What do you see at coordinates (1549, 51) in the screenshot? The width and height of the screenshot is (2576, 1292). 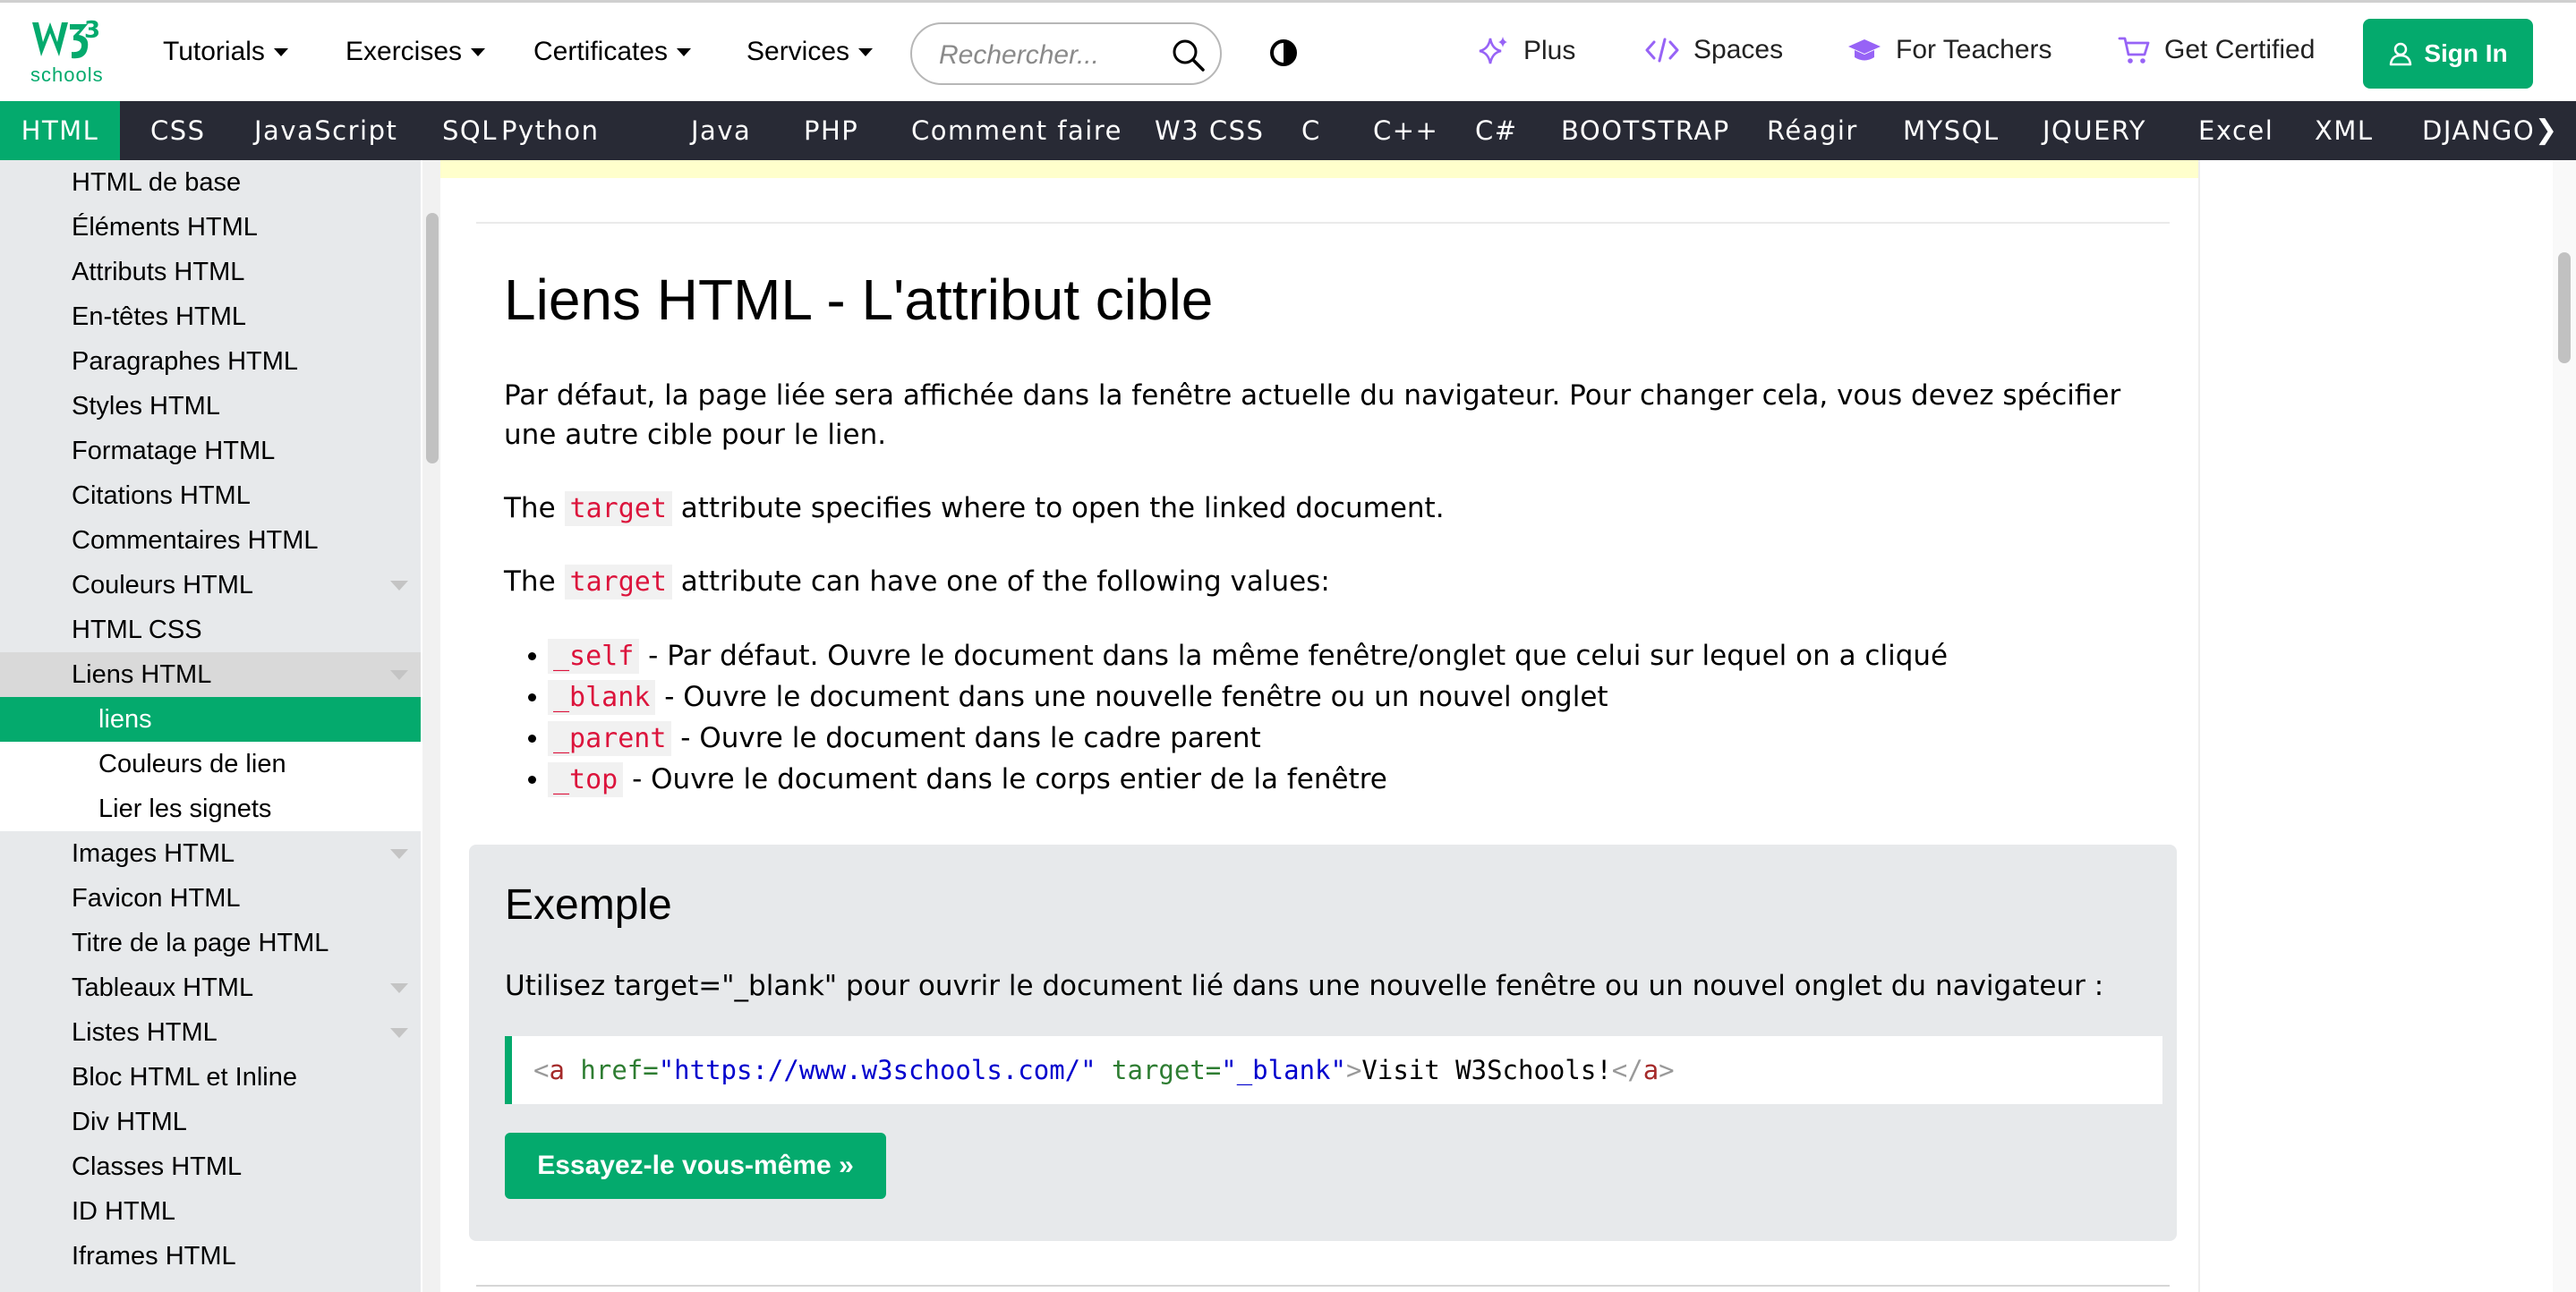 I see `plus-label: Plus` at bounding box center [1549, 51].